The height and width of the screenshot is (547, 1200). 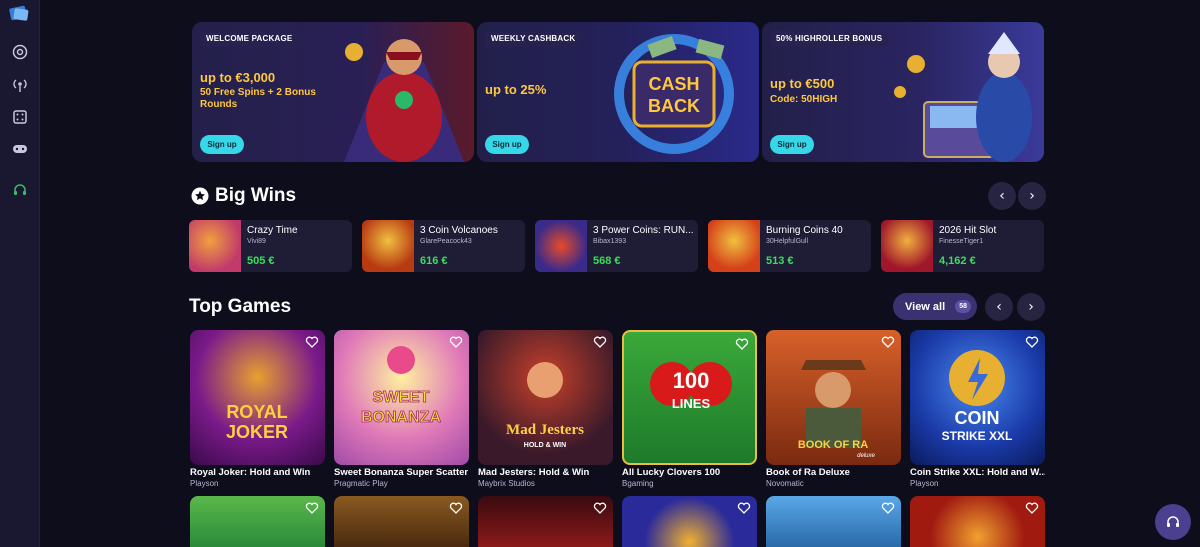 What do you see at coordinates (638, 483) in the screenshot?
I see `game-provider: Bgaming` at bounding box center [638, 483].